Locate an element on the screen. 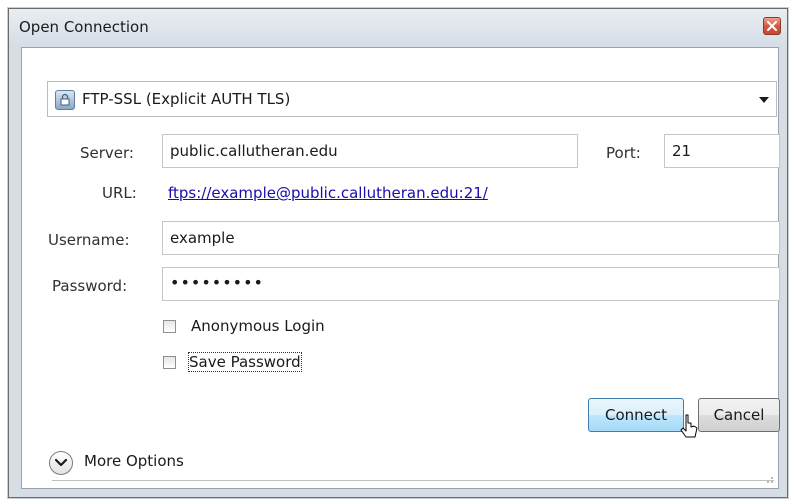 The height and width of the screenshot is (504, 794). password-input: ••••••••• is located at coordinates (471, 284).